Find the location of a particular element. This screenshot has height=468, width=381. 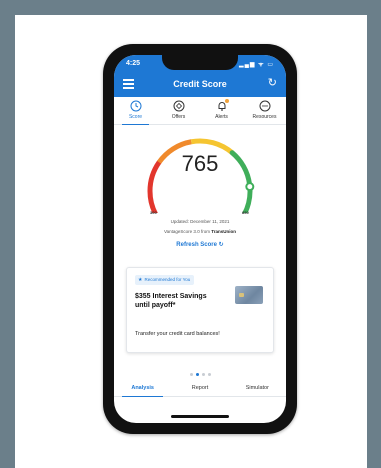

tab-label: Offers is located at coordinates (178, 117).